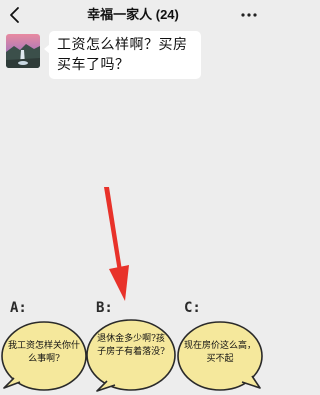  What do you see at coordinates (116, 244) in the screenshot?
I see `red-arrow-icon` at bounding box center [116, 244].